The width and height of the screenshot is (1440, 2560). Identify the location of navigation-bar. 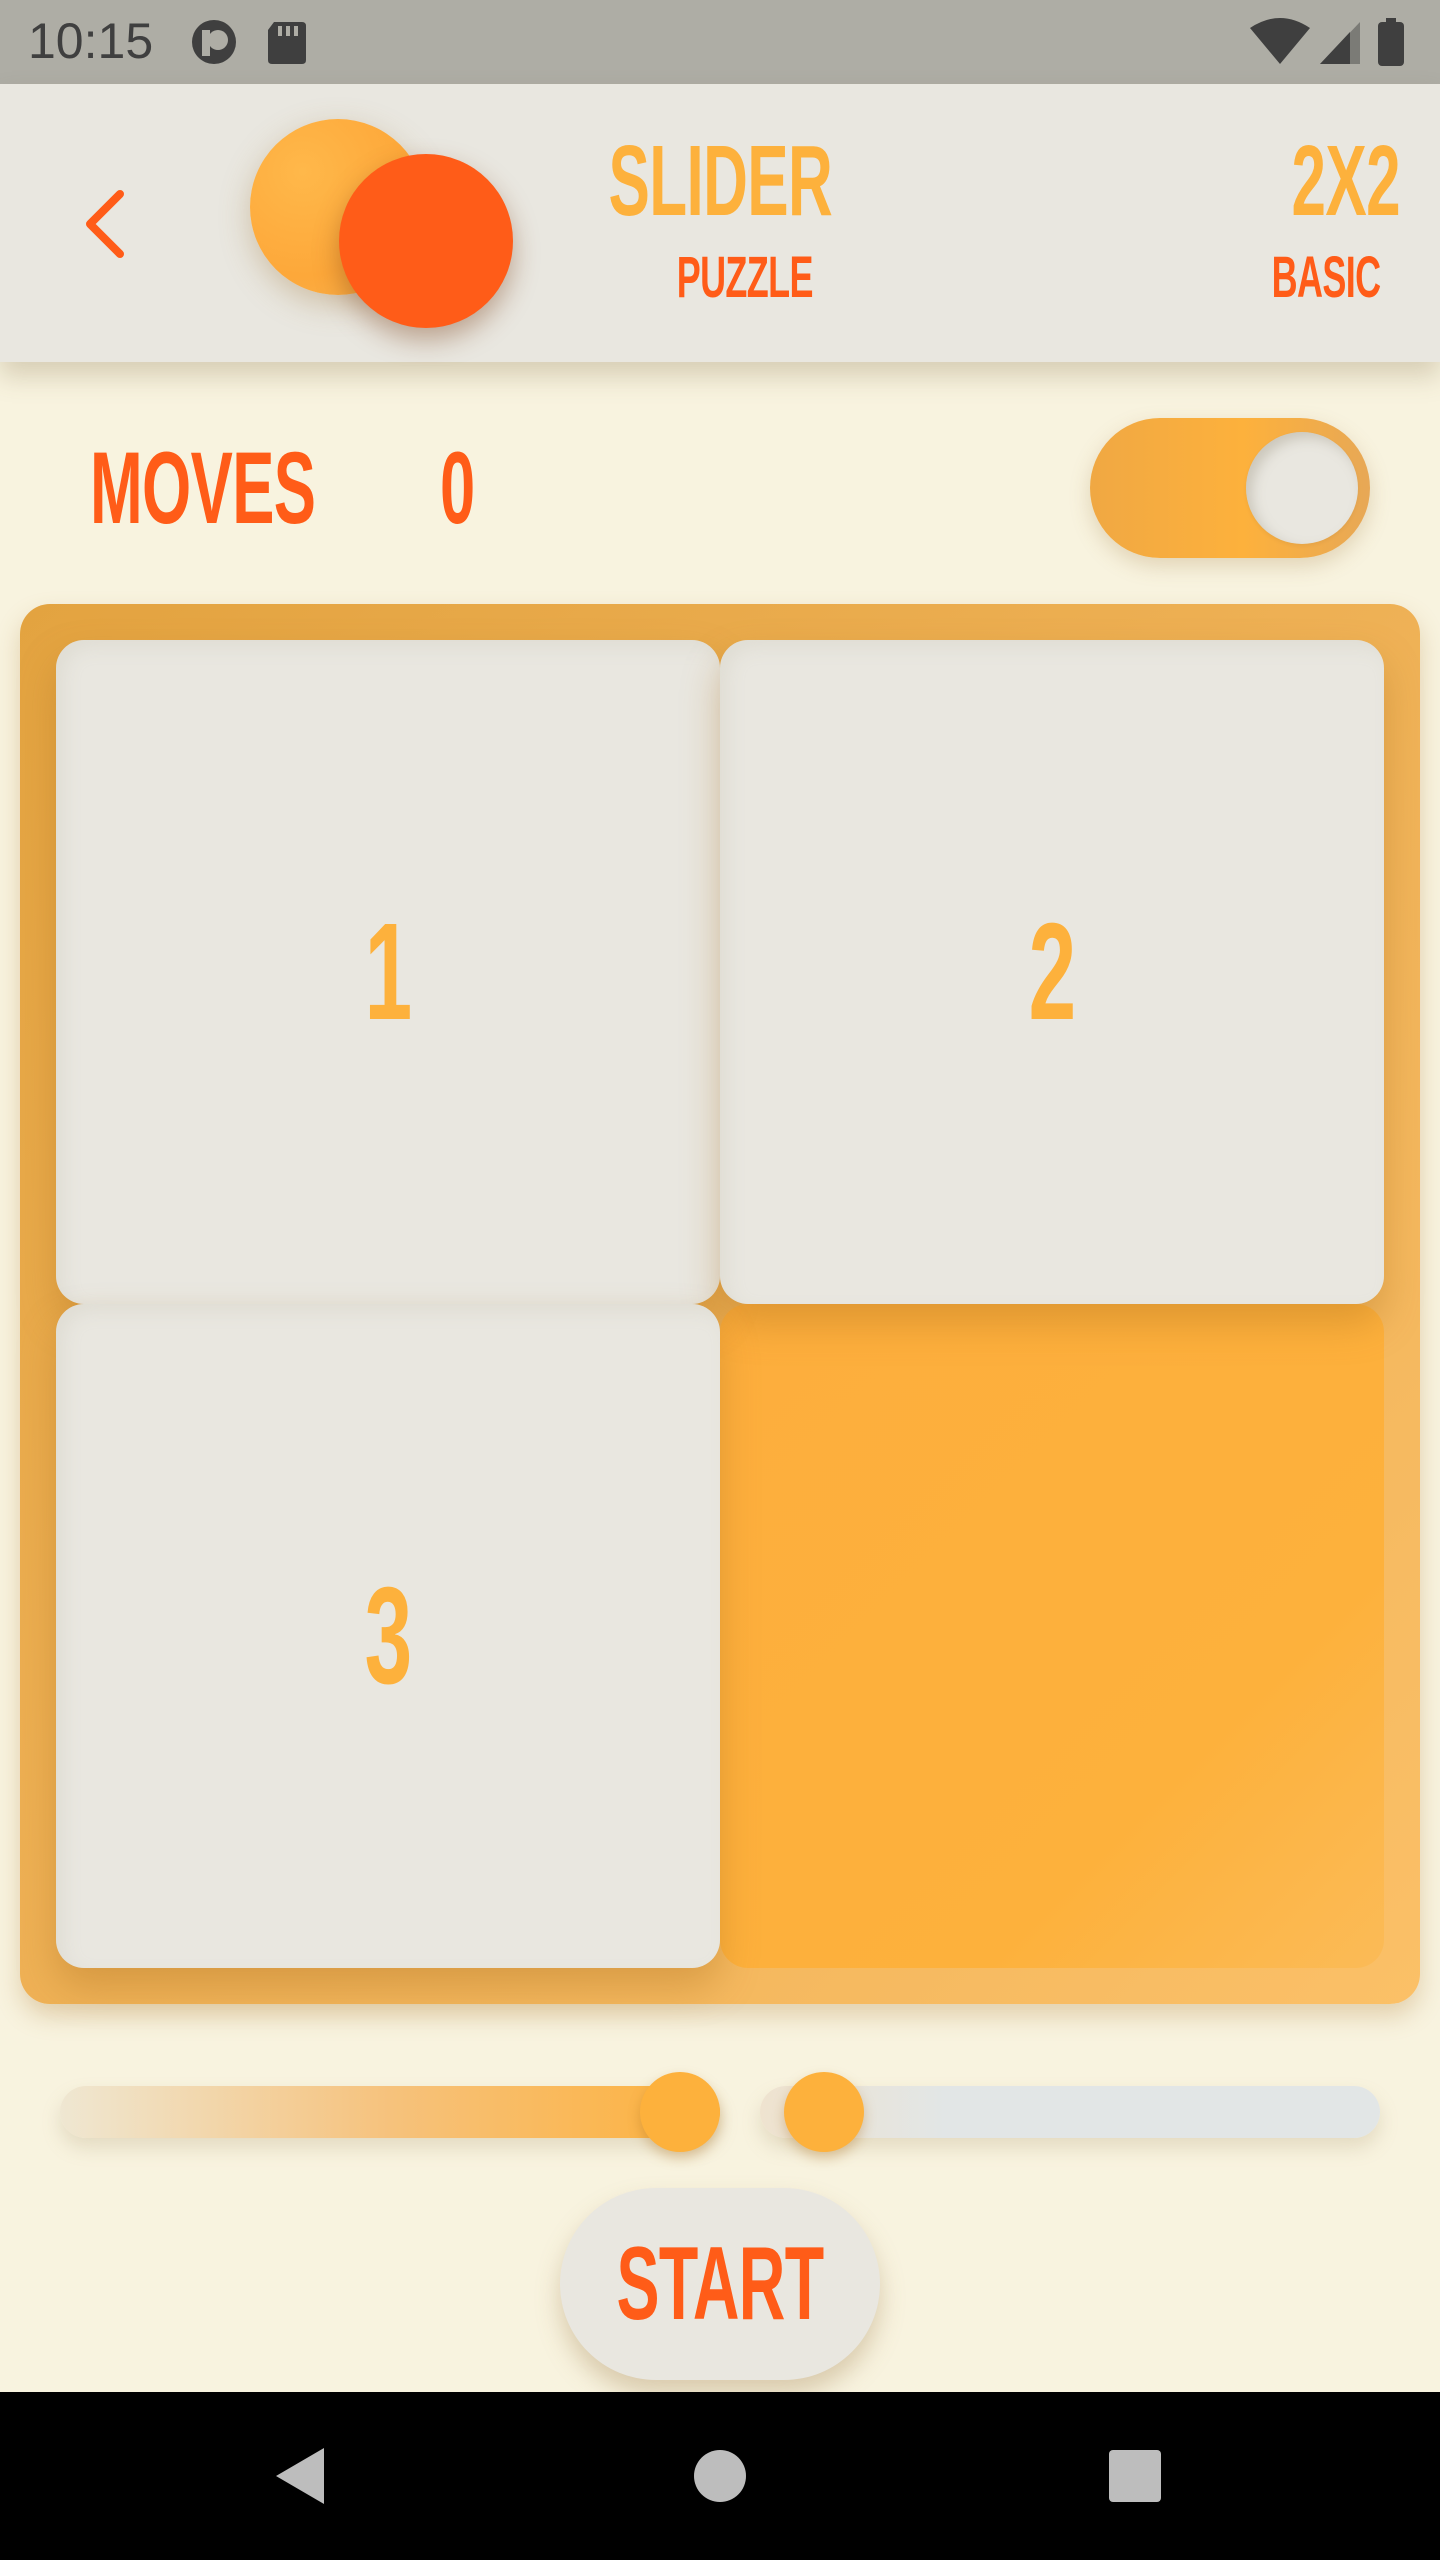
(720, 2476).